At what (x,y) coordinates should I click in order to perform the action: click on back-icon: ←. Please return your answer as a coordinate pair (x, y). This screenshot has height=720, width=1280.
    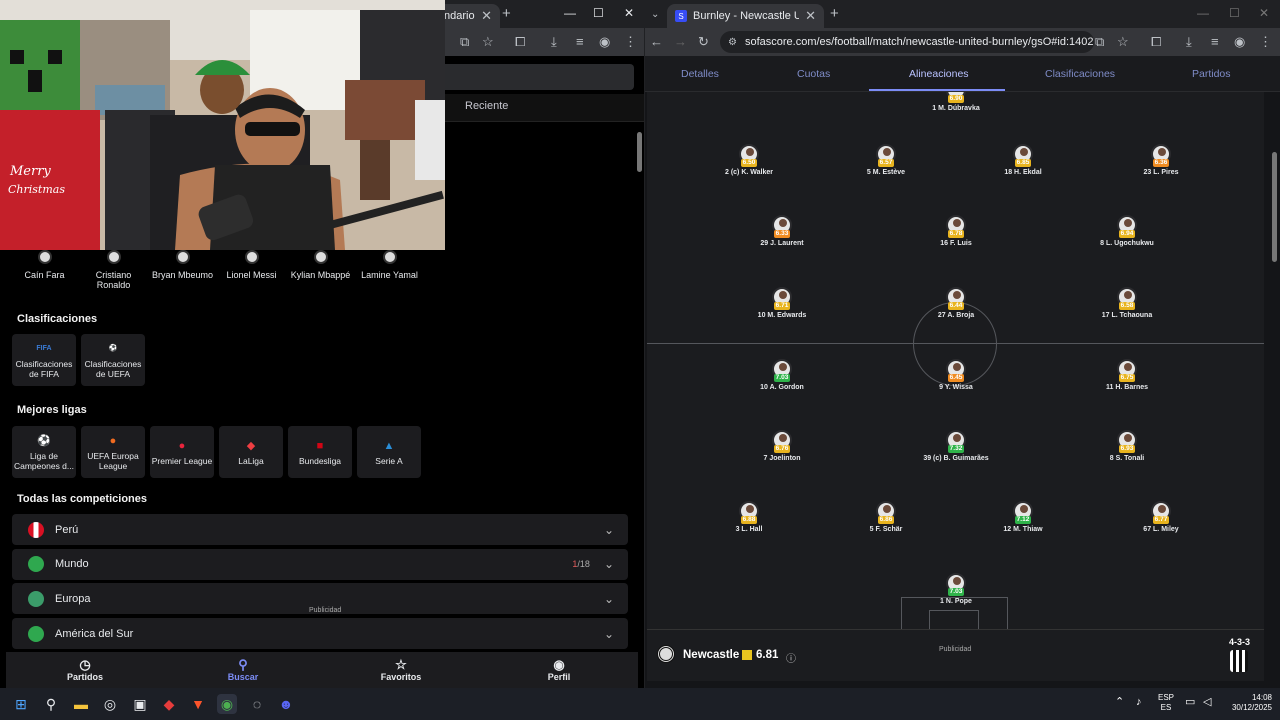
    Looking at the image, I should click on (656, 42).